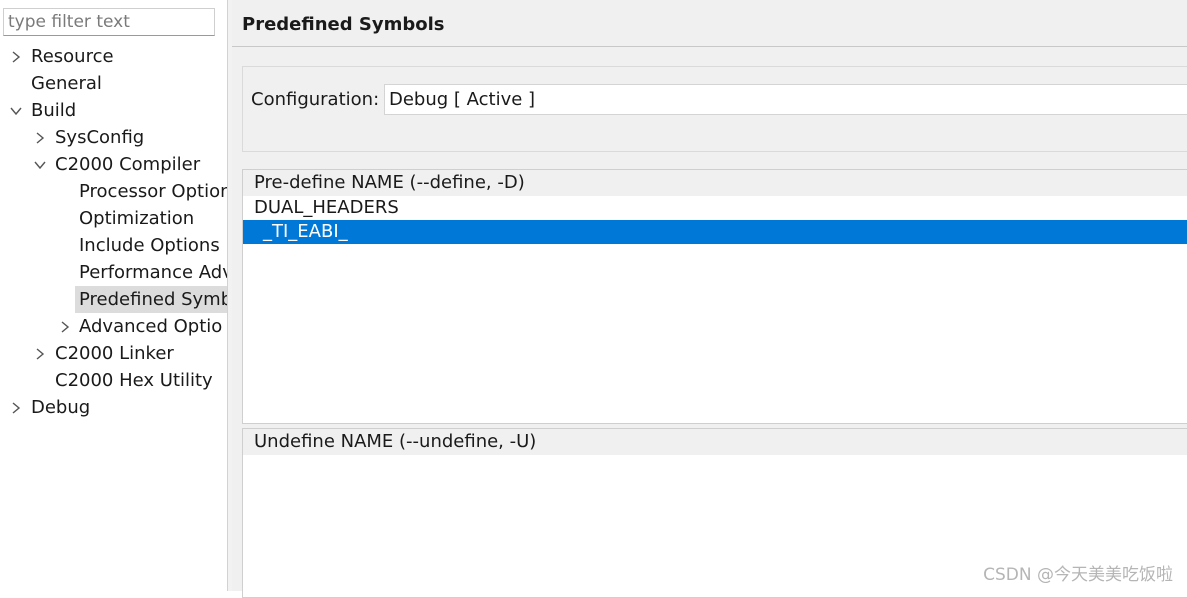  What do you see at coordinates (113, 407) in the screenshot?
I see `tree-item: Debug` at bounding box center [113, 407].